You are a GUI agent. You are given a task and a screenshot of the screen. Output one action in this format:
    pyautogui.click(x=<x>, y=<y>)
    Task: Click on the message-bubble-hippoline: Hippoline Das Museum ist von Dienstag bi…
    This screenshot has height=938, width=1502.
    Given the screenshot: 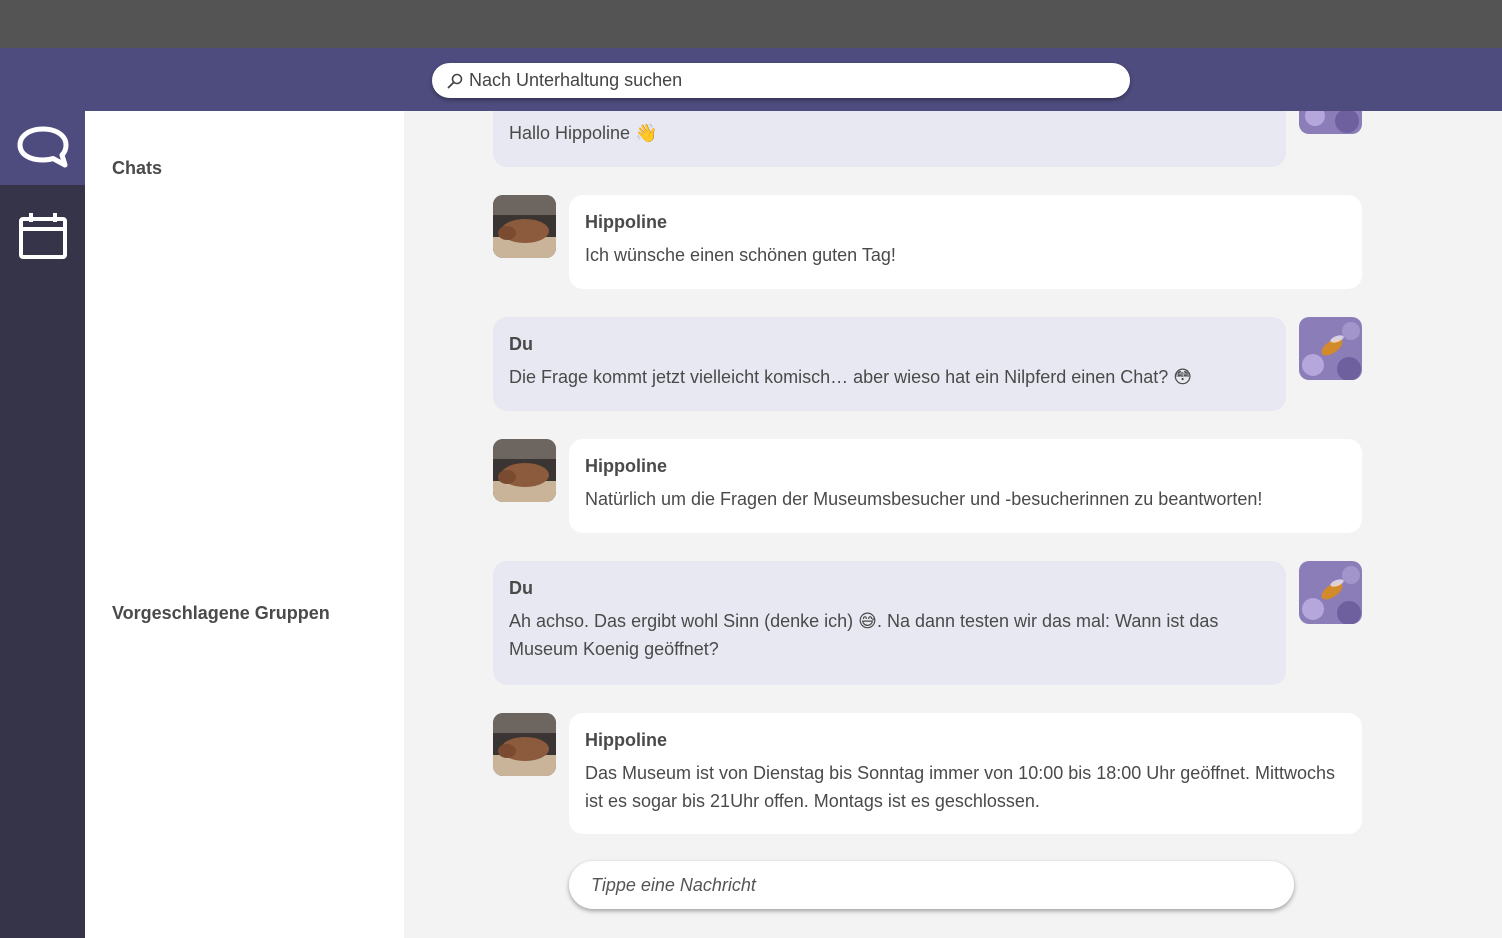 What is the action you would take?
    pyautogui.click(x=965, y=773)
    